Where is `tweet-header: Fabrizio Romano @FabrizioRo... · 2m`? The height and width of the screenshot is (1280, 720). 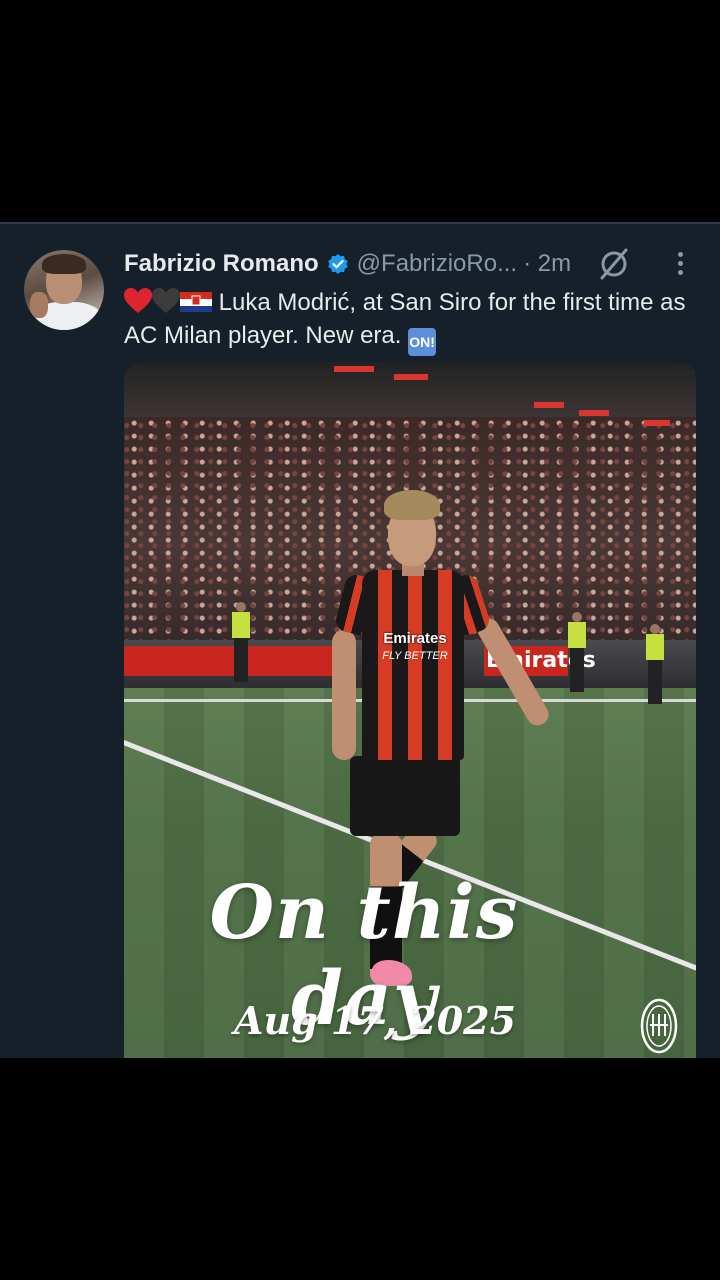
tweet-header: Fabrizio Romano @FabrizioRo... · 2m is located at coordinates (347, 264).